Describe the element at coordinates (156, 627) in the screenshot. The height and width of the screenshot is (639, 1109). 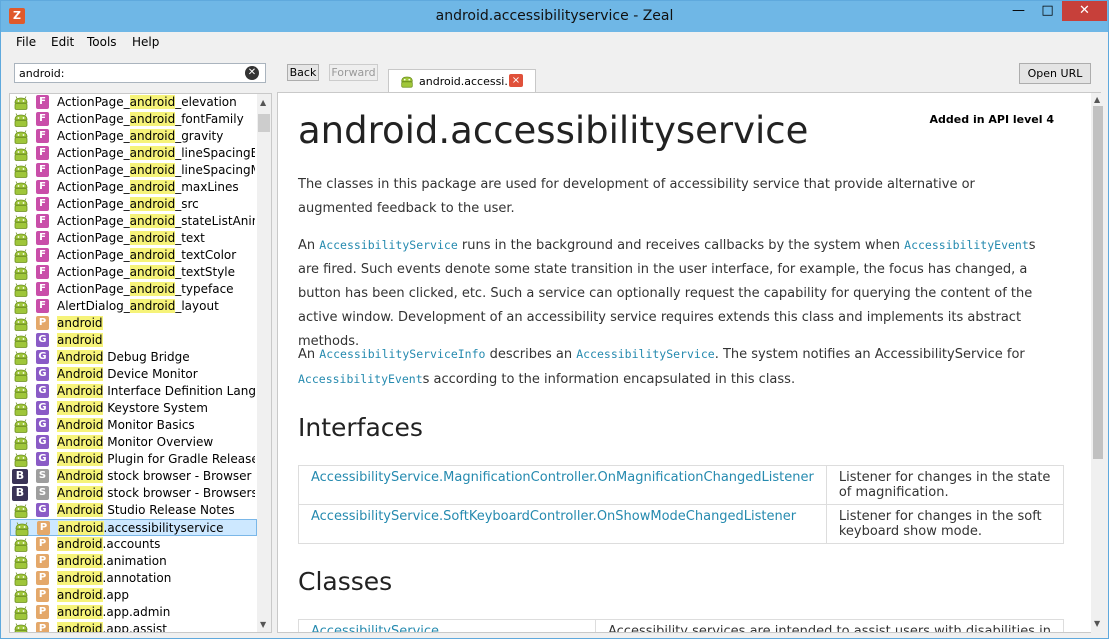
I see `list-item-label: android.app.assist` at that location.